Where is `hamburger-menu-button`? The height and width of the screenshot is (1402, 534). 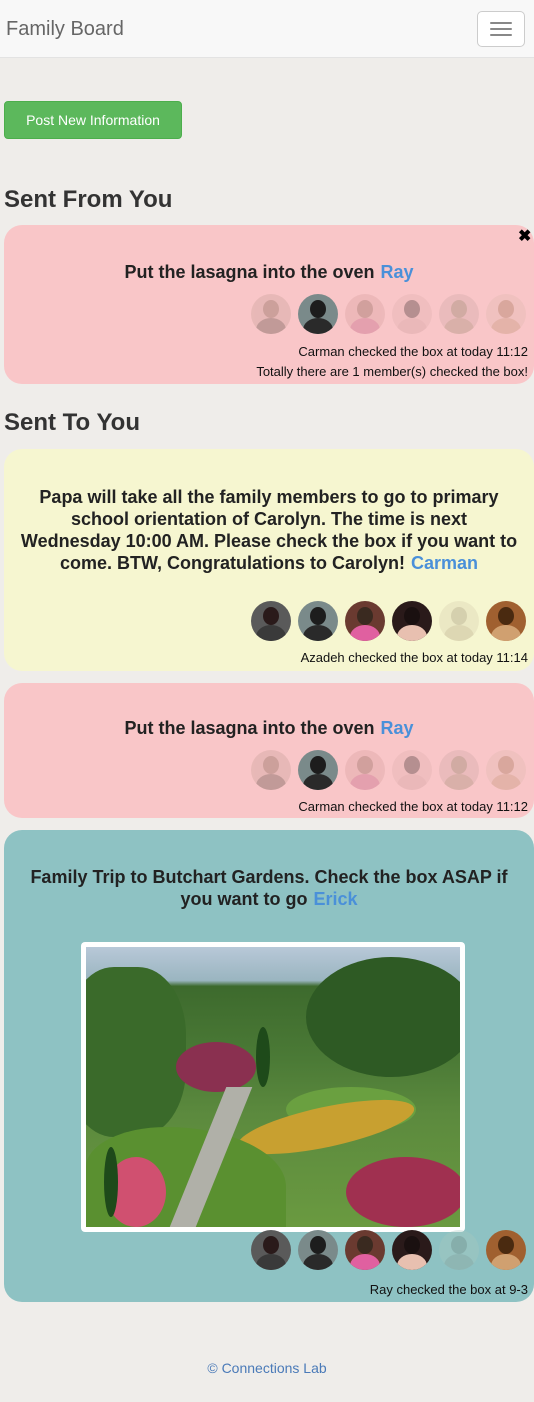
hamburger-menu-button is located at coordinates (501, 29).